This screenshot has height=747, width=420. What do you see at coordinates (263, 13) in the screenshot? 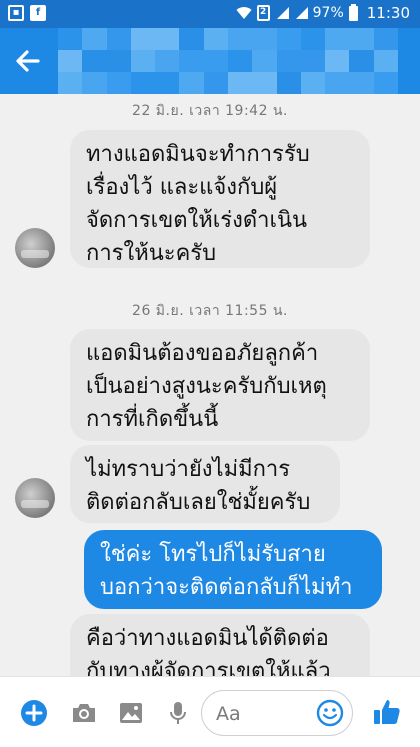
I see `sim-icon: 2` at bounding box center [263, 13].